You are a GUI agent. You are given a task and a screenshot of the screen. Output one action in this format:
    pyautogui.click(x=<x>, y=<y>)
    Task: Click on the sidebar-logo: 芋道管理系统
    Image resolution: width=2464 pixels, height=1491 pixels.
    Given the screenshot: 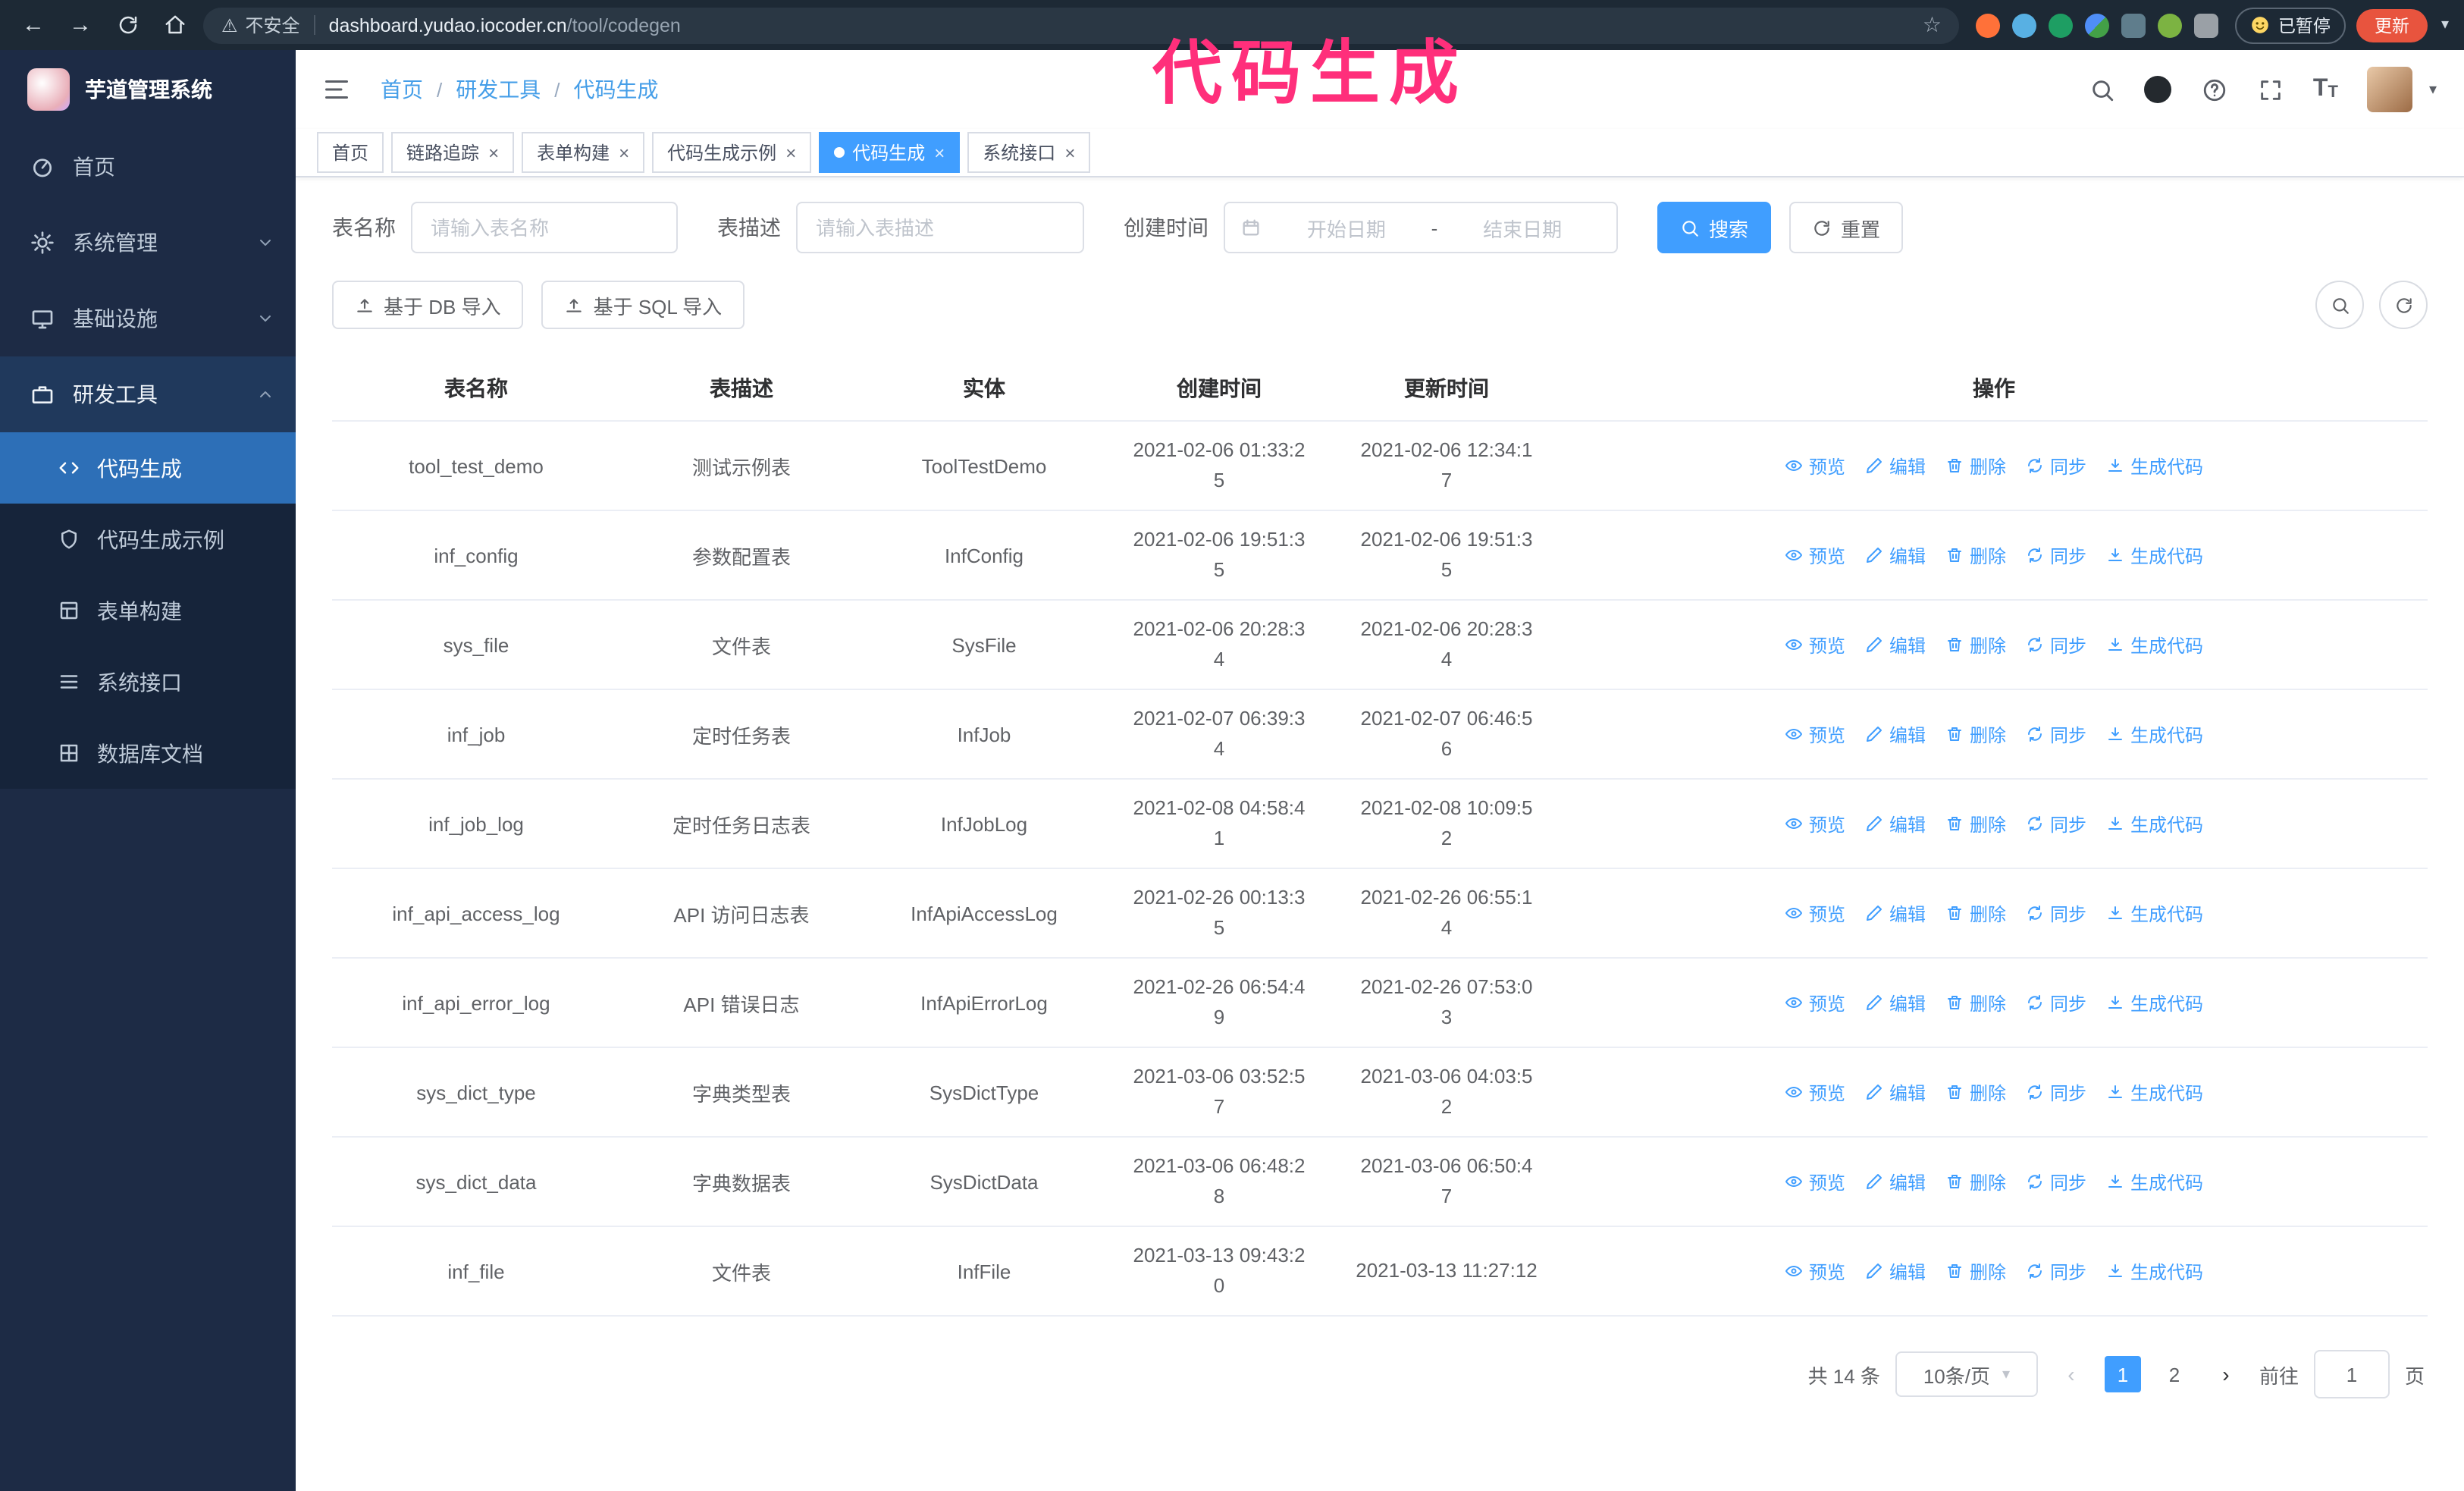 What is the action you would take?
    pyautogui.click(x=148, y=89)
    